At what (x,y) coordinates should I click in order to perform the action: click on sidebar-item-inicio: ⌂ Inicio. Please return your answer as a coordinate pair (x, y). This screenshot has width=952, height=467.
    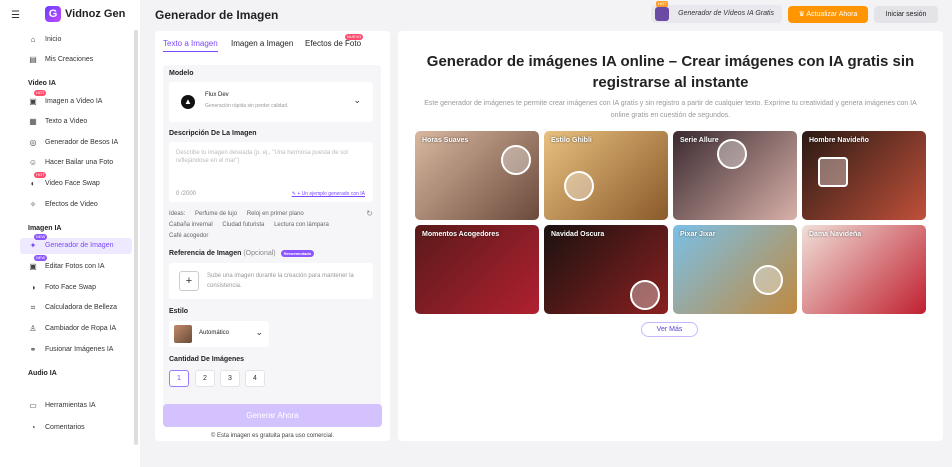
    Looking at the image, I should click on (76, 40).